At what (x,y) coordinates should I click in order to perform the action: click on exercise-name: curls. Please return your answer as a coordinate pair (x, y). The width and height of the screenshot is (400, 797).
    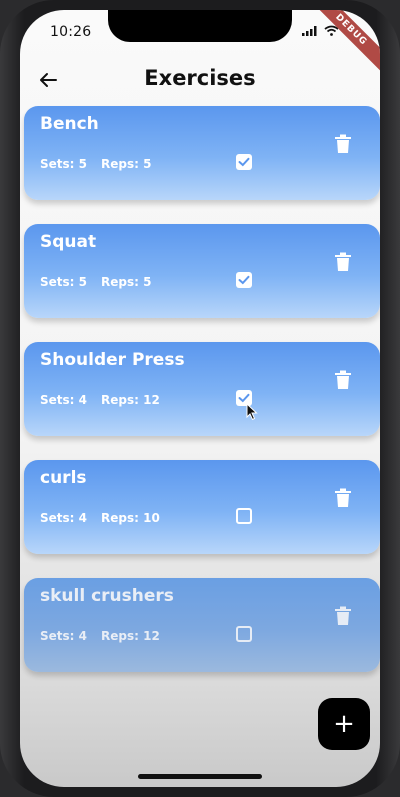
    Looking at the image, I should click on (63, 478).